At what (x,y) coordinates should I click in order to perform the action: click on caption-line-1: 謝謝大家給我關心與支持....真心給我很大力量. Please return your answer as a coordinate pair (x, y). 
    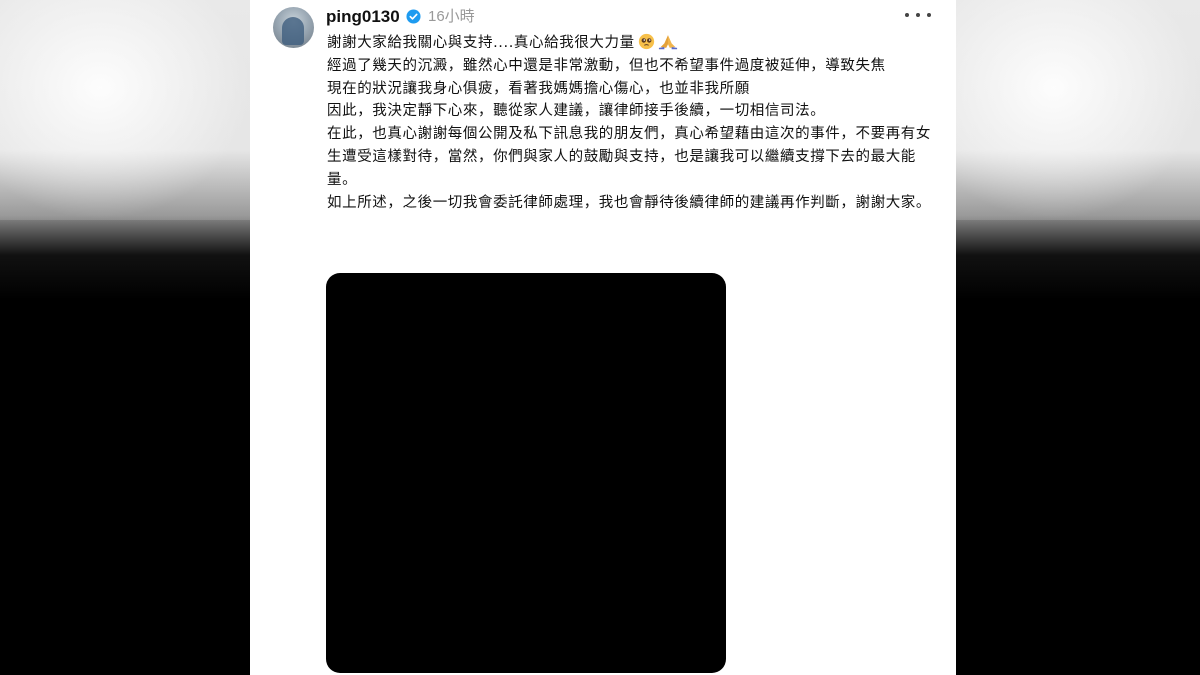
    Looking at the image, I should click on (632, 43).